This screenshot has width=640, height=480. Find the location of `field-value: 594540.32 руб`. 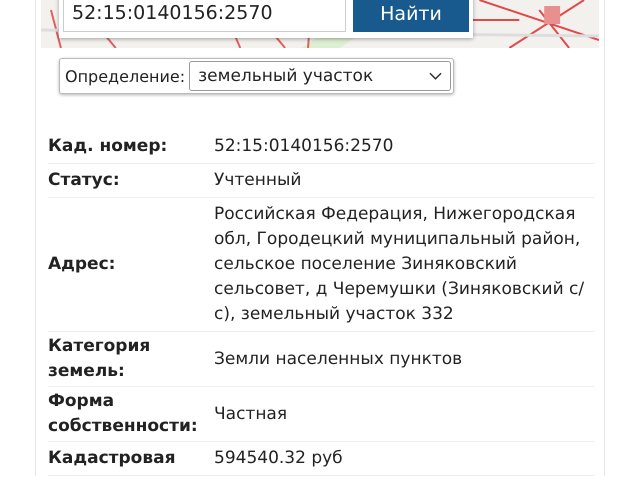

field-value: 594540.32 руб is located at coordinates (278, 458).